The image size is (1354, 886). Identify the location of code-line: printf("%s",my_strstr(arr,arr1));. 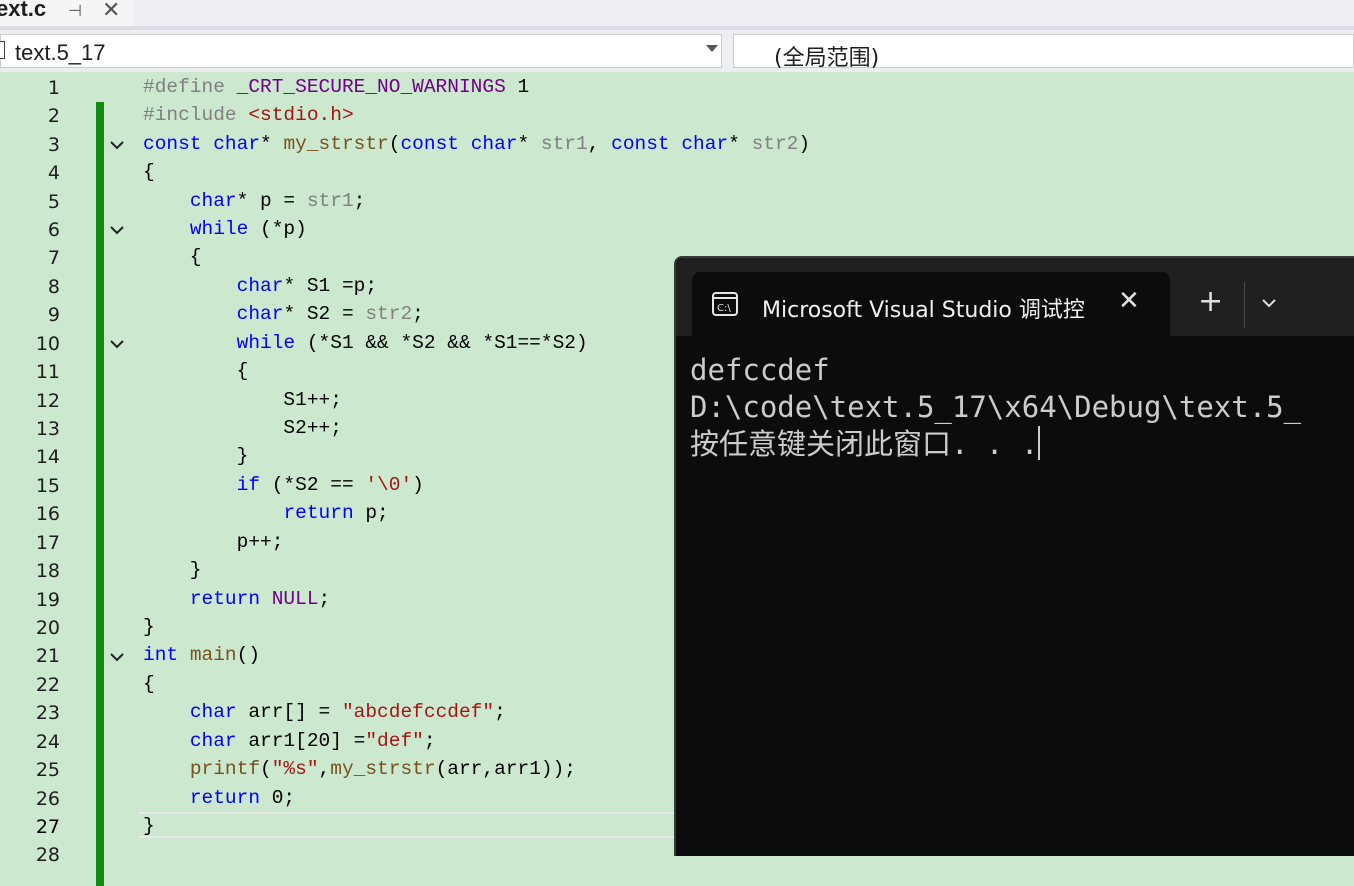
(383, 769).